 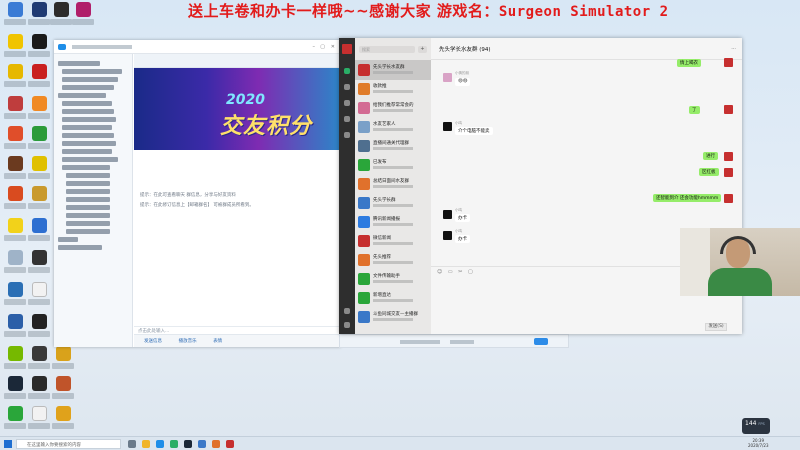 I want to click on chat-history-icon: ▢, so click(x=470, y=272).